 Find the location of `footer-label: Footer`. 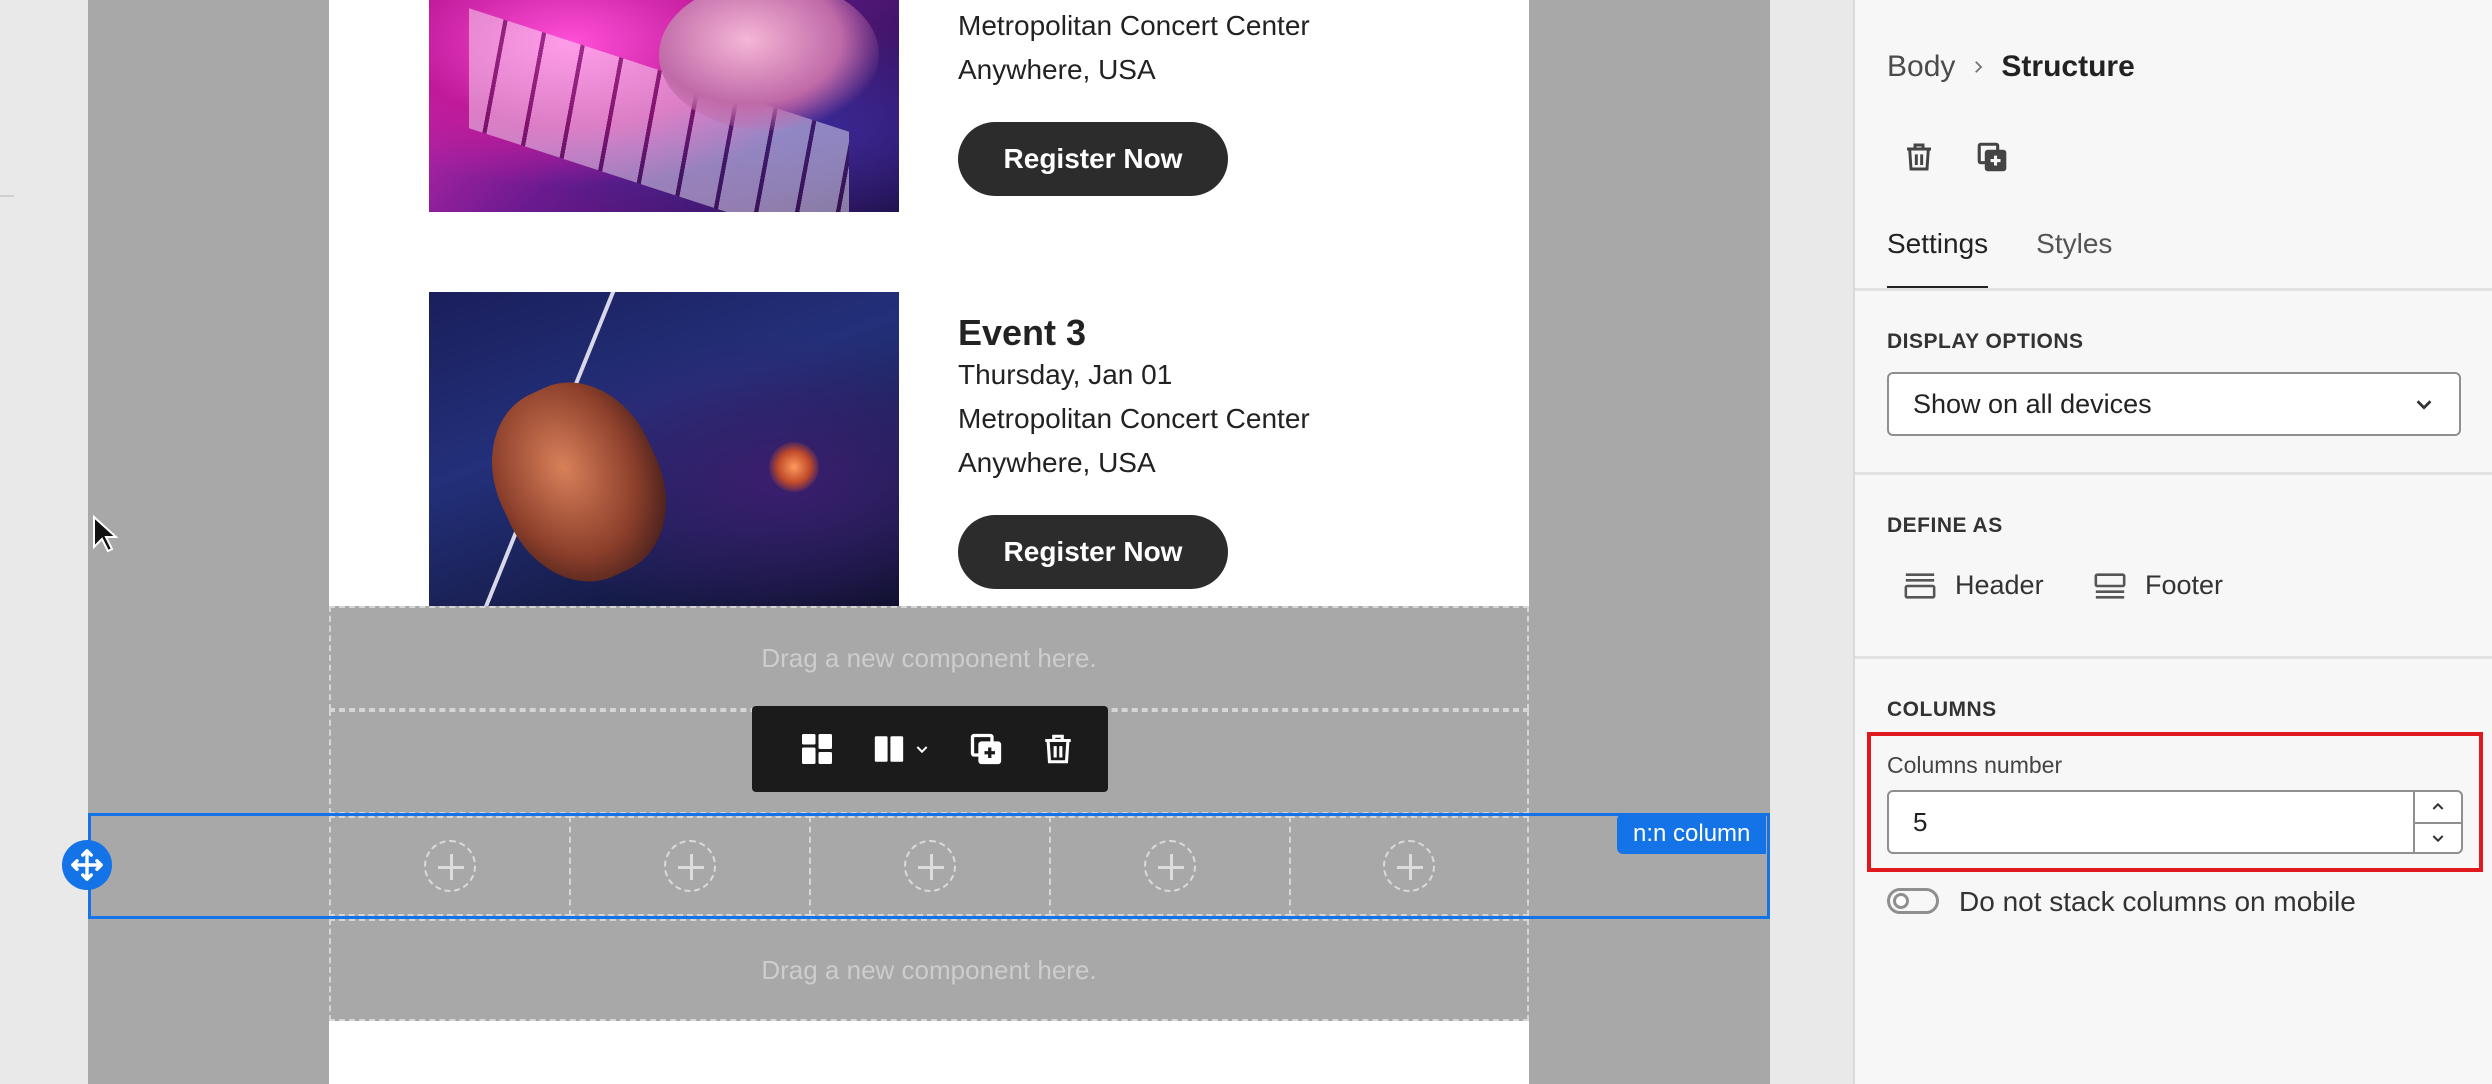

footer-label: Footer is located at coordinates (2184, 585).